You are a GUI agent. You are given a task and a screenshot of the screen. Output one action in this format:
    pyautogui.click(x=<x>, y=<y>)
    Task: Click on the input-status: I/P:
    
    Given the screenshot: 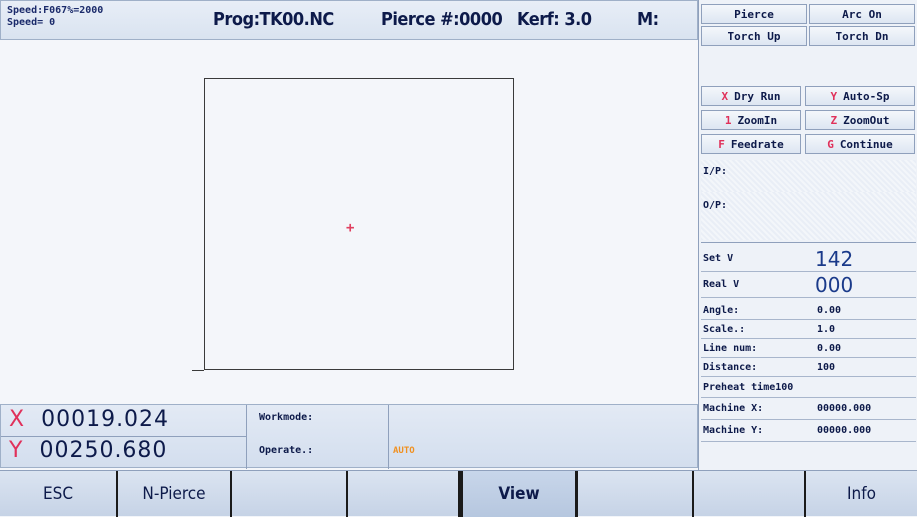 What is the action you would take?
    pyautogui.click(x=808, y=176)
    